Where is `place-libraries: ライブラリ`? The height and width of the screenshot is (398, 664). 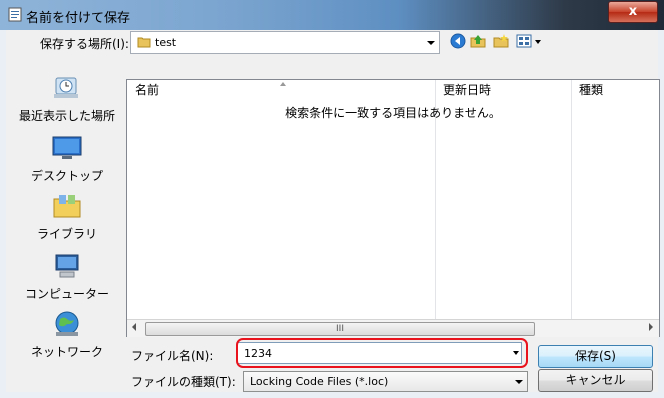
place-libraries: ライブラリ is located at coordinates (67, 217).